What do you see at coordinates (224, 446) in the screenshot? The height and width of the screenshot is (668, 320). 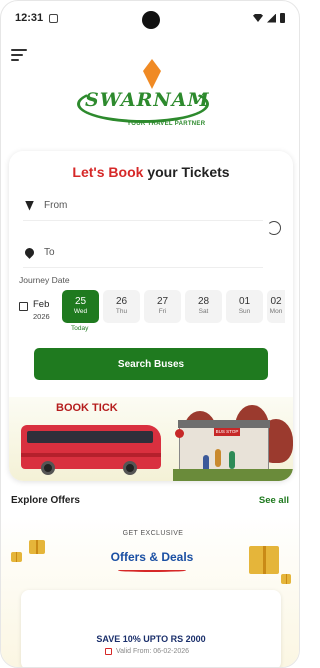 I see `bus-stop-illustration: BUS STOP` at bounding box center [224, 446].